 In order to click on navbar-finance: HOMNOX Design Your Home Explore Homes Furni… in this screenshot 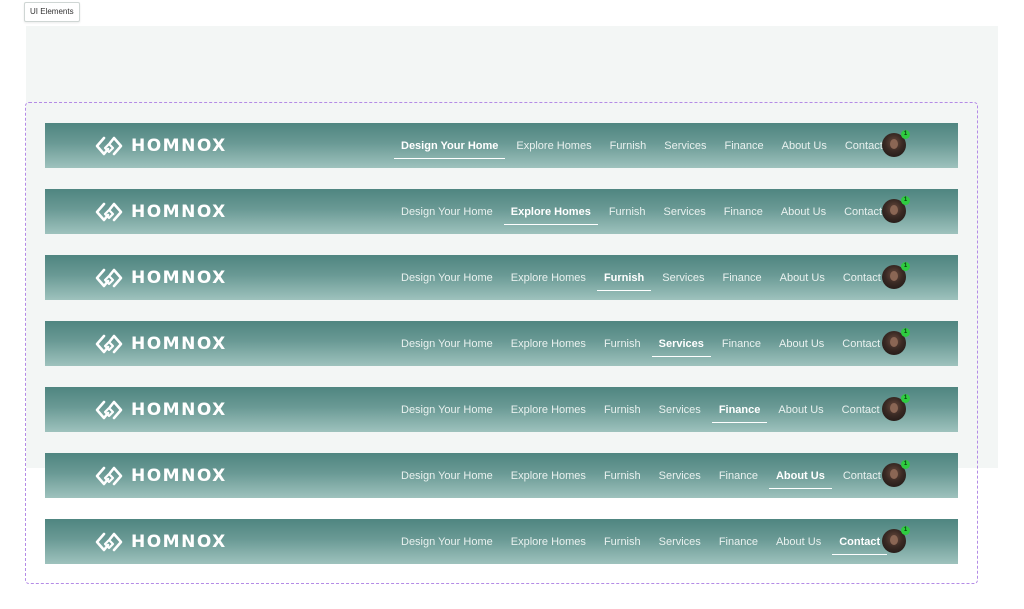, I will do `click(501, 409)`.